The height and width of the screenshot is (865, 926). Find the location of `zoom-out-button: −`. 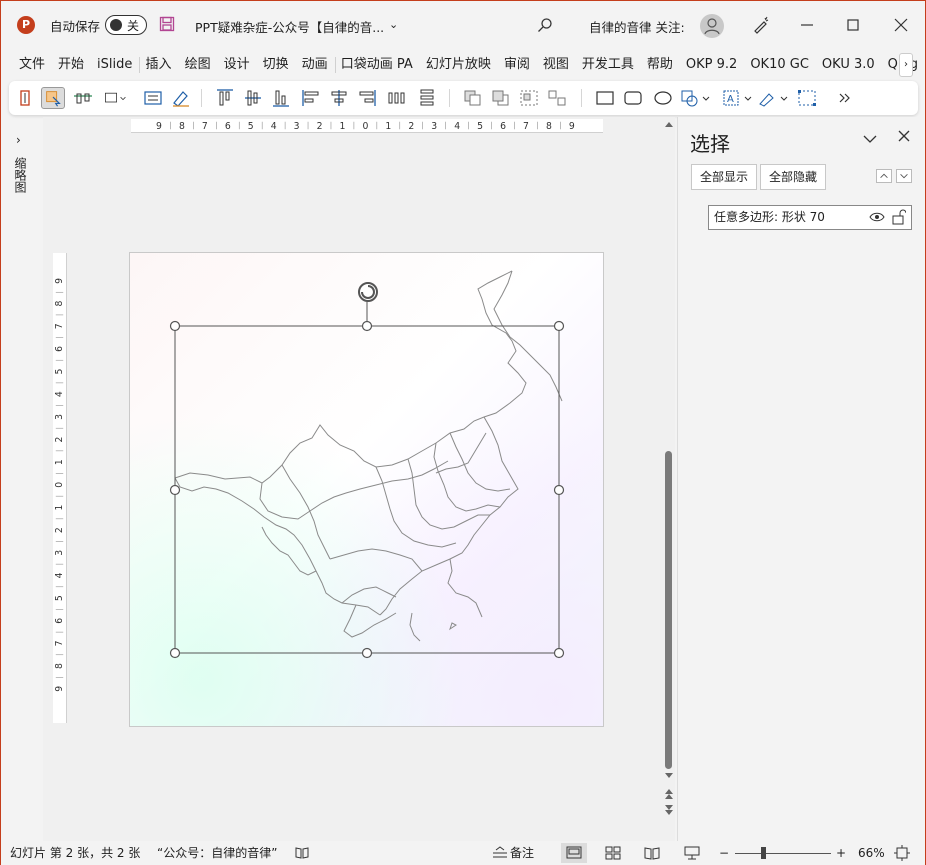

zoom-out-button: − is located at coordinates (724, 853).